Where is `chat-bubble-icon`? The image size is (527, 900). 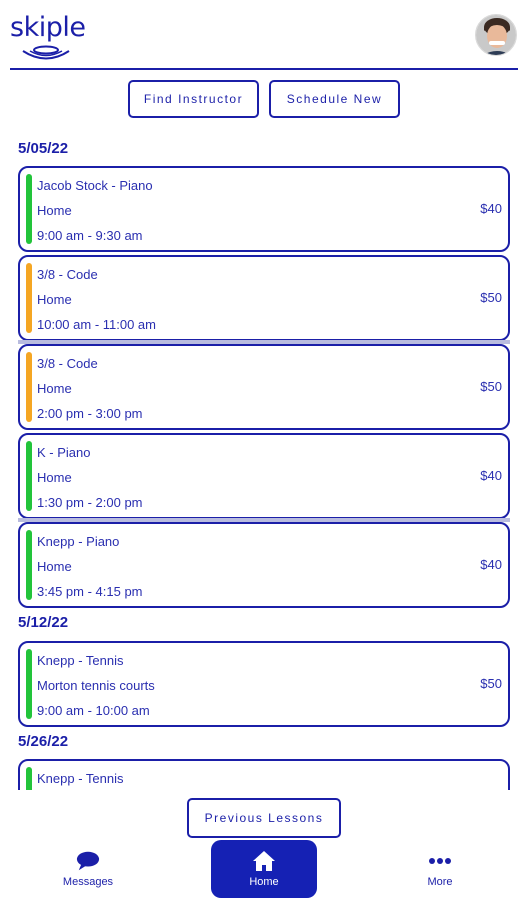
chat-bubble-icon is located at coordinates (88, 861).